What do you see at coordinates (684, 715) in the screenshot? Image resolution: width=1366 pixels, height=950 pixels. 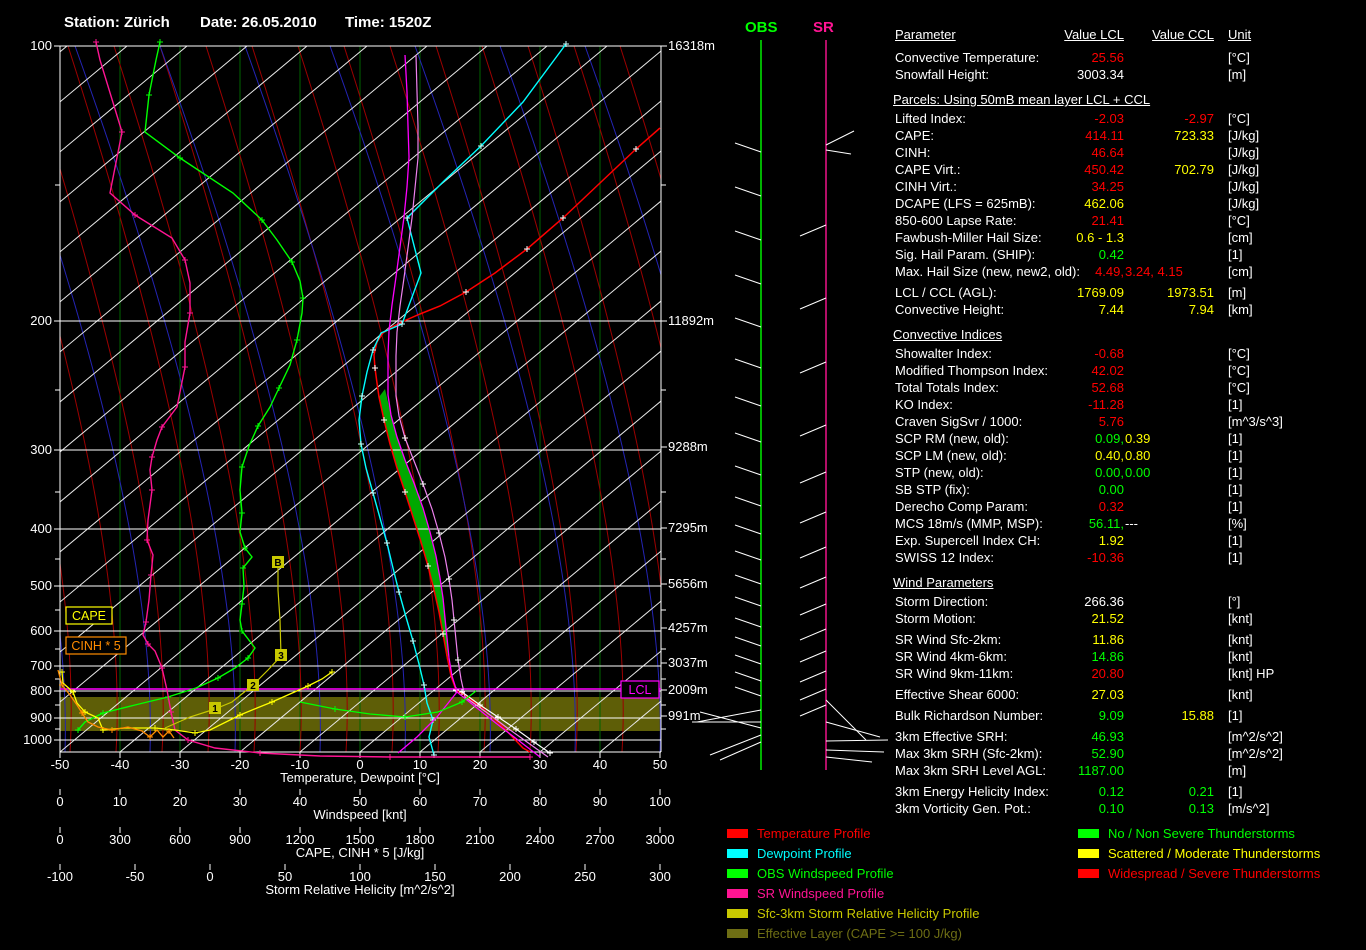 I see `height-label: 991m` at bounding box center [684, 715].